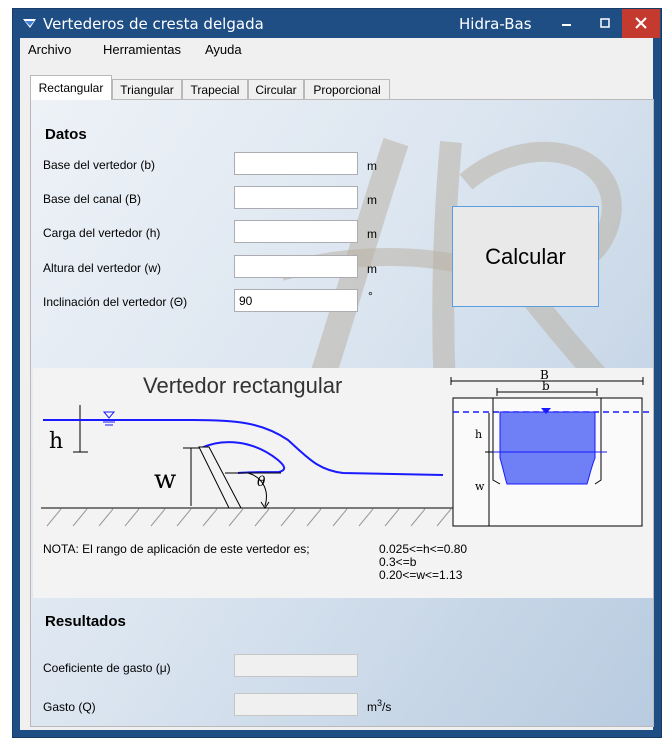 The height and width of the screenshot is (738, 663). I want to click on diagram-title: Vertedor rectangular, so click(242, 385).